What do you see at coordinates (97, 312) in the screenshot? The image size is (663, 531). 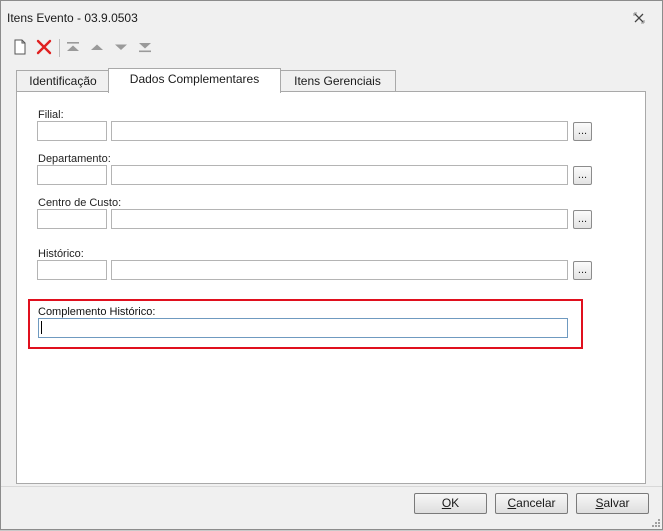 I see `complemento-historico-label: Complemento Histórico:` at bounding box center [97, 312].